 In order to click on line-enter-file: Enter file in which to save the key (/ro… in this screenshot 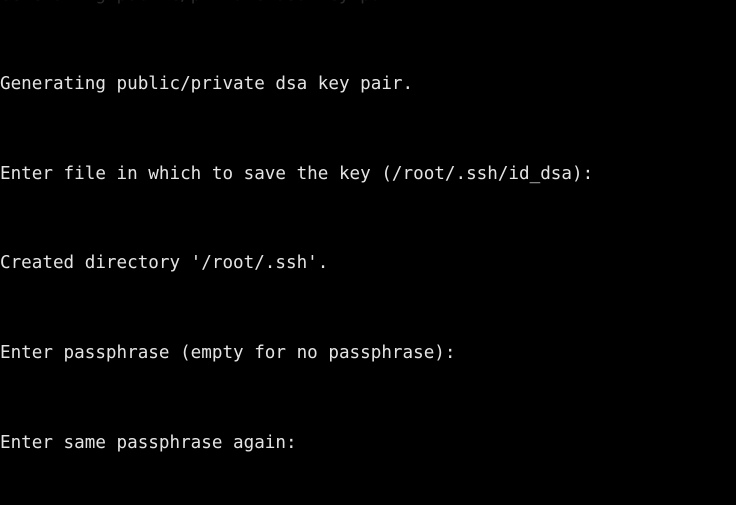, I will do `click(297, 173)`.